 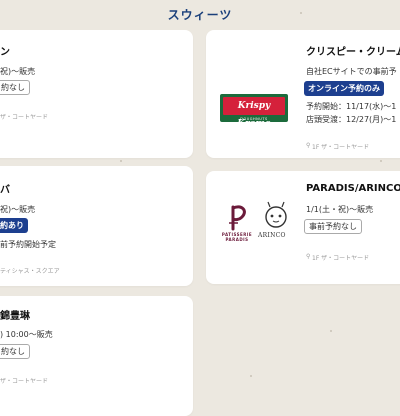 I want to click on shop-card: 錦豊琳 ) 10:00〜販売 約なし ザ・コートヤード, so click(x=96, y=356).